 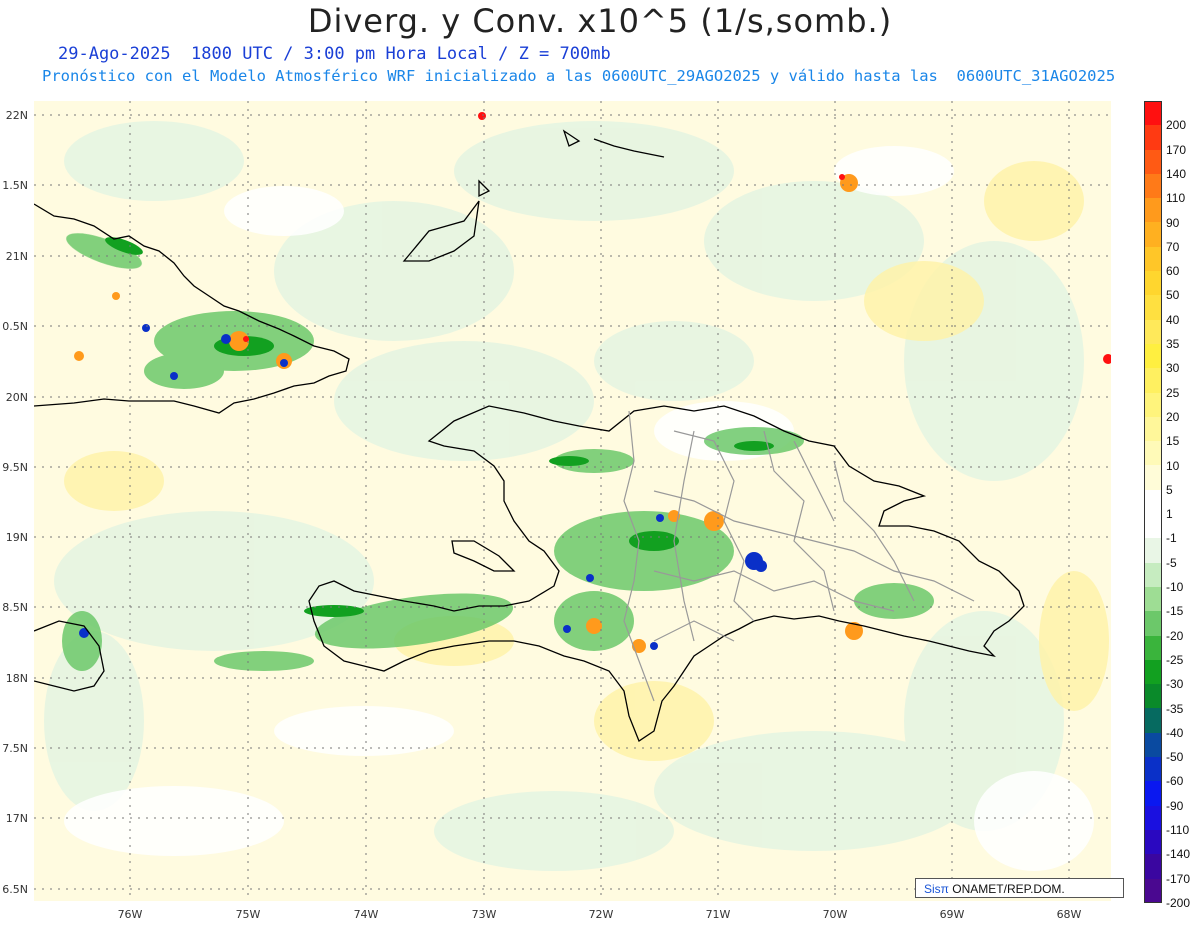 What do you see at coordinates (1175, 587) in the screenshot?
I see `colorbar-label: -10` at bounding box center [1175, 587].